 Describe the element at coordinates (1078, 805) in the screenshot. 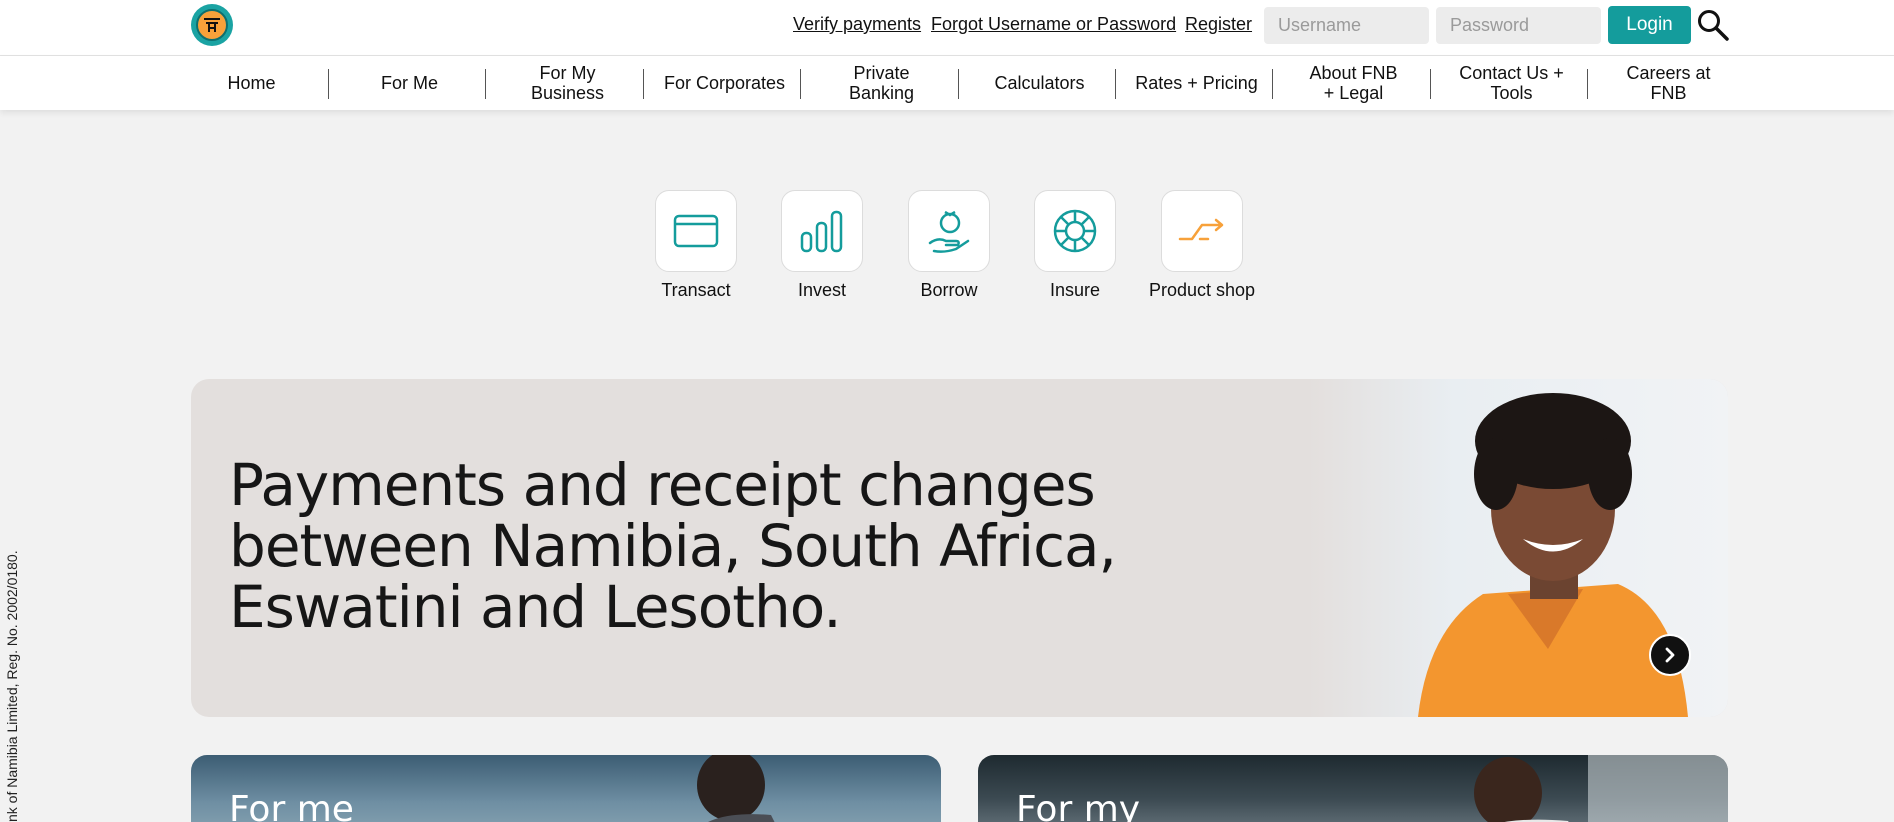

I see `card-title: For my` at that location.